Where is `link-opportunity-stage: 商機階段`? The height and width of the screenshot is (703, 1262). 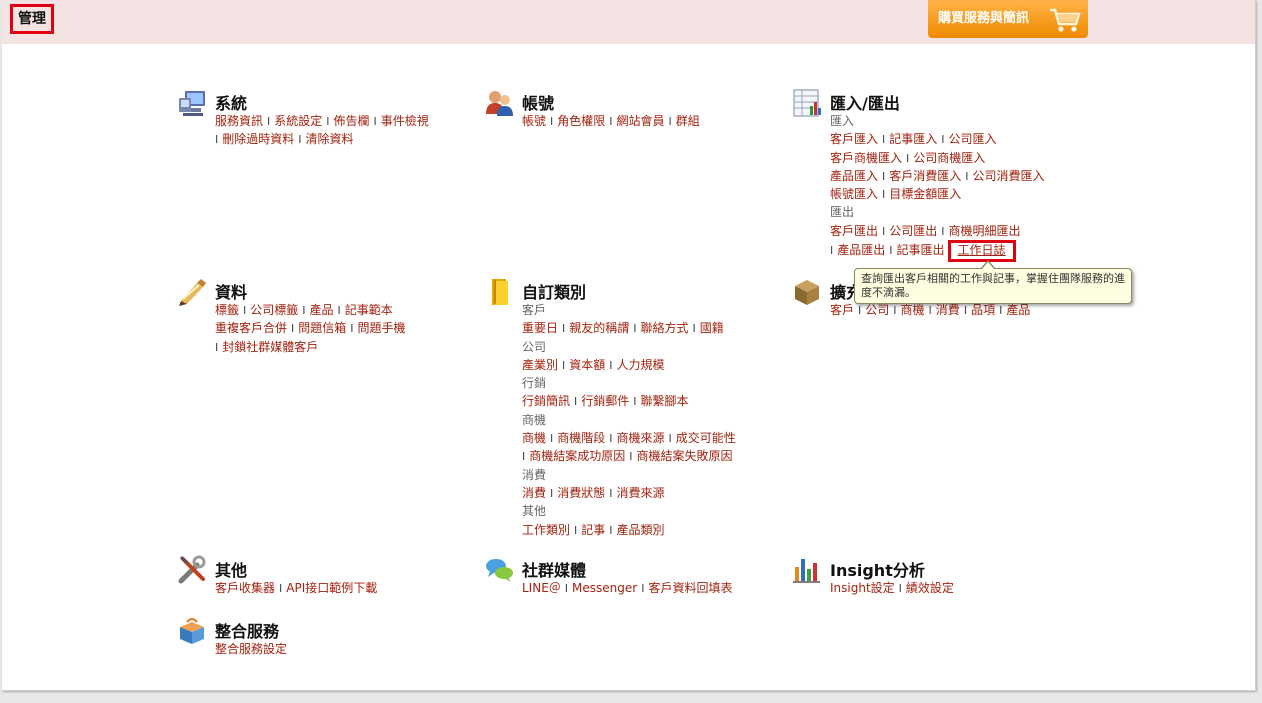
link-opportunity-stage: 商機階段 is located at coordinates (581, 438).